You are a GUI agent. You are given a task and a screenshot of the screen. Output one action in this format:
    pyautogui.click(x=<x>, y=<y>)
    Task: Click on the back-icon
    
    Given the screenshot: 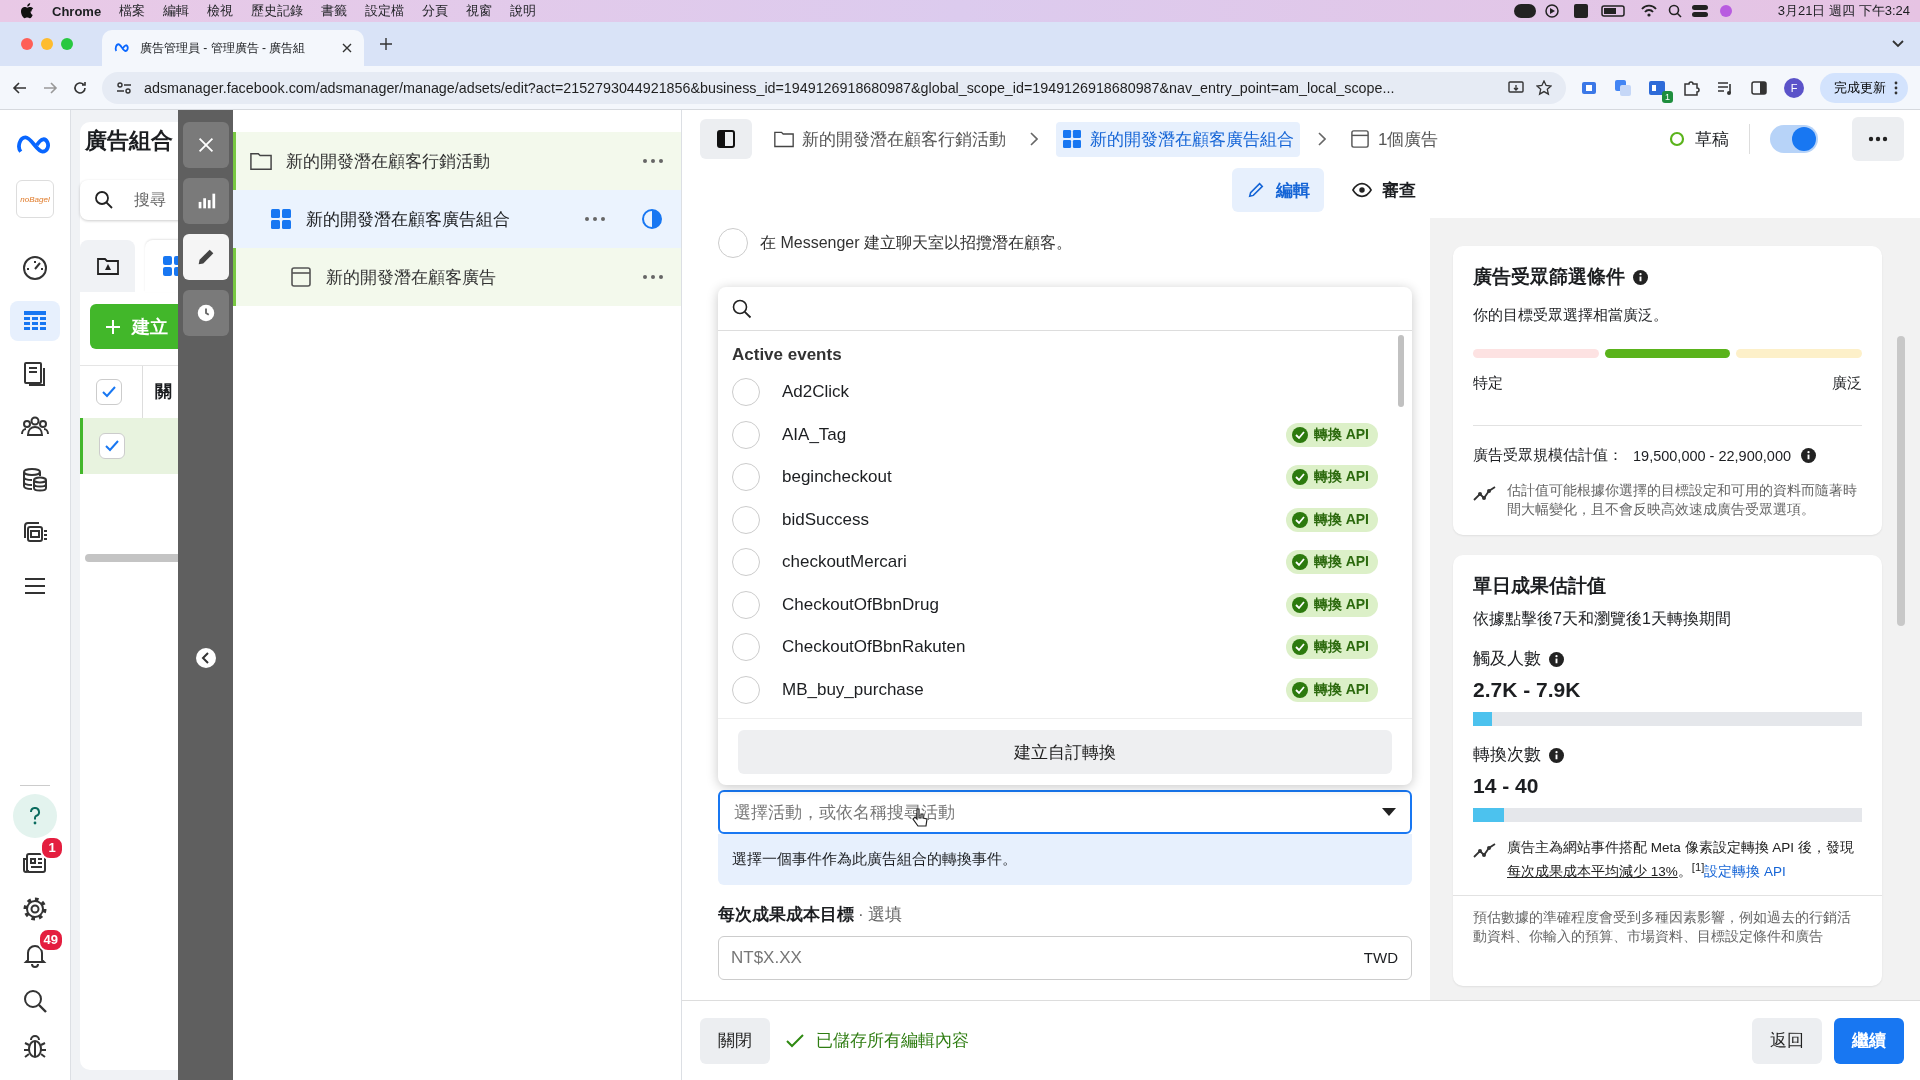 What is the action you would take?
    pyautogui.click(x=20, y=87)
    